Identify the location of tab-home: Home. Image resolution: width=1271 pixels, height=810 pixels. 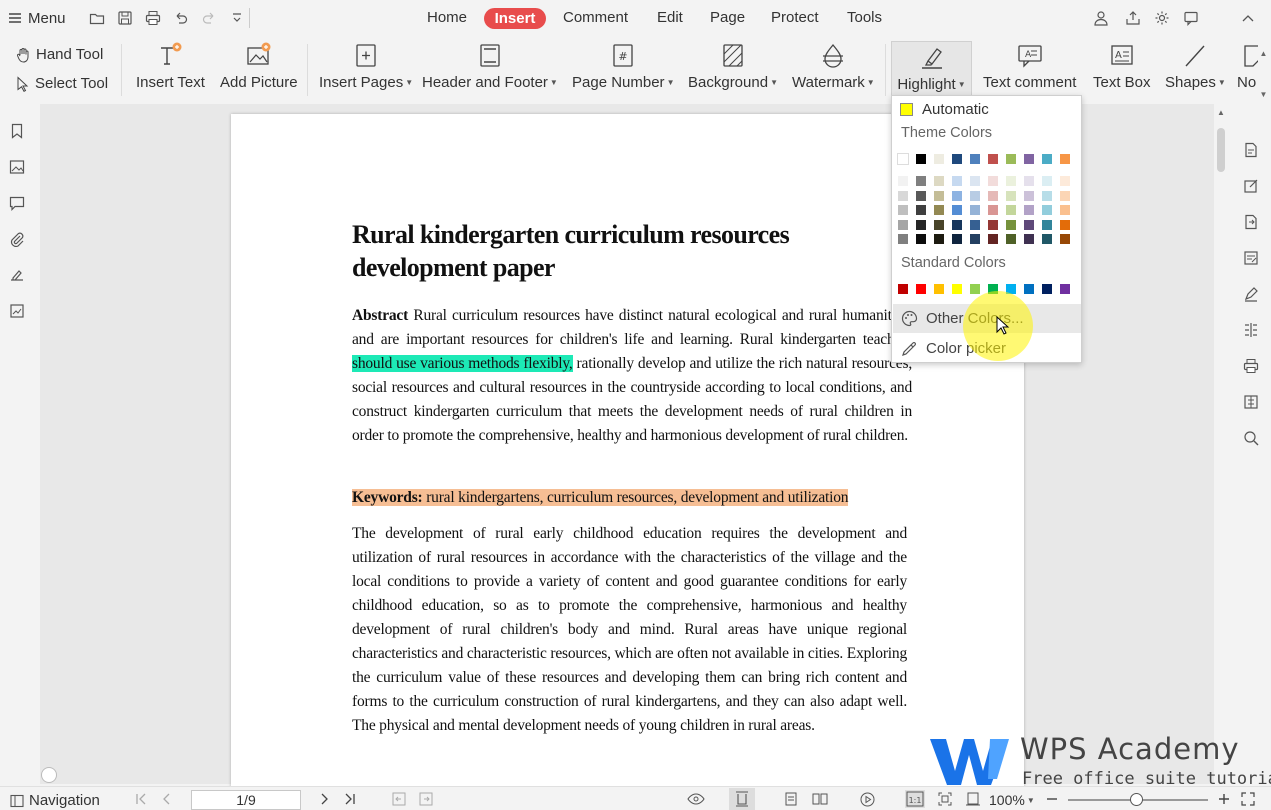
(447, 17).